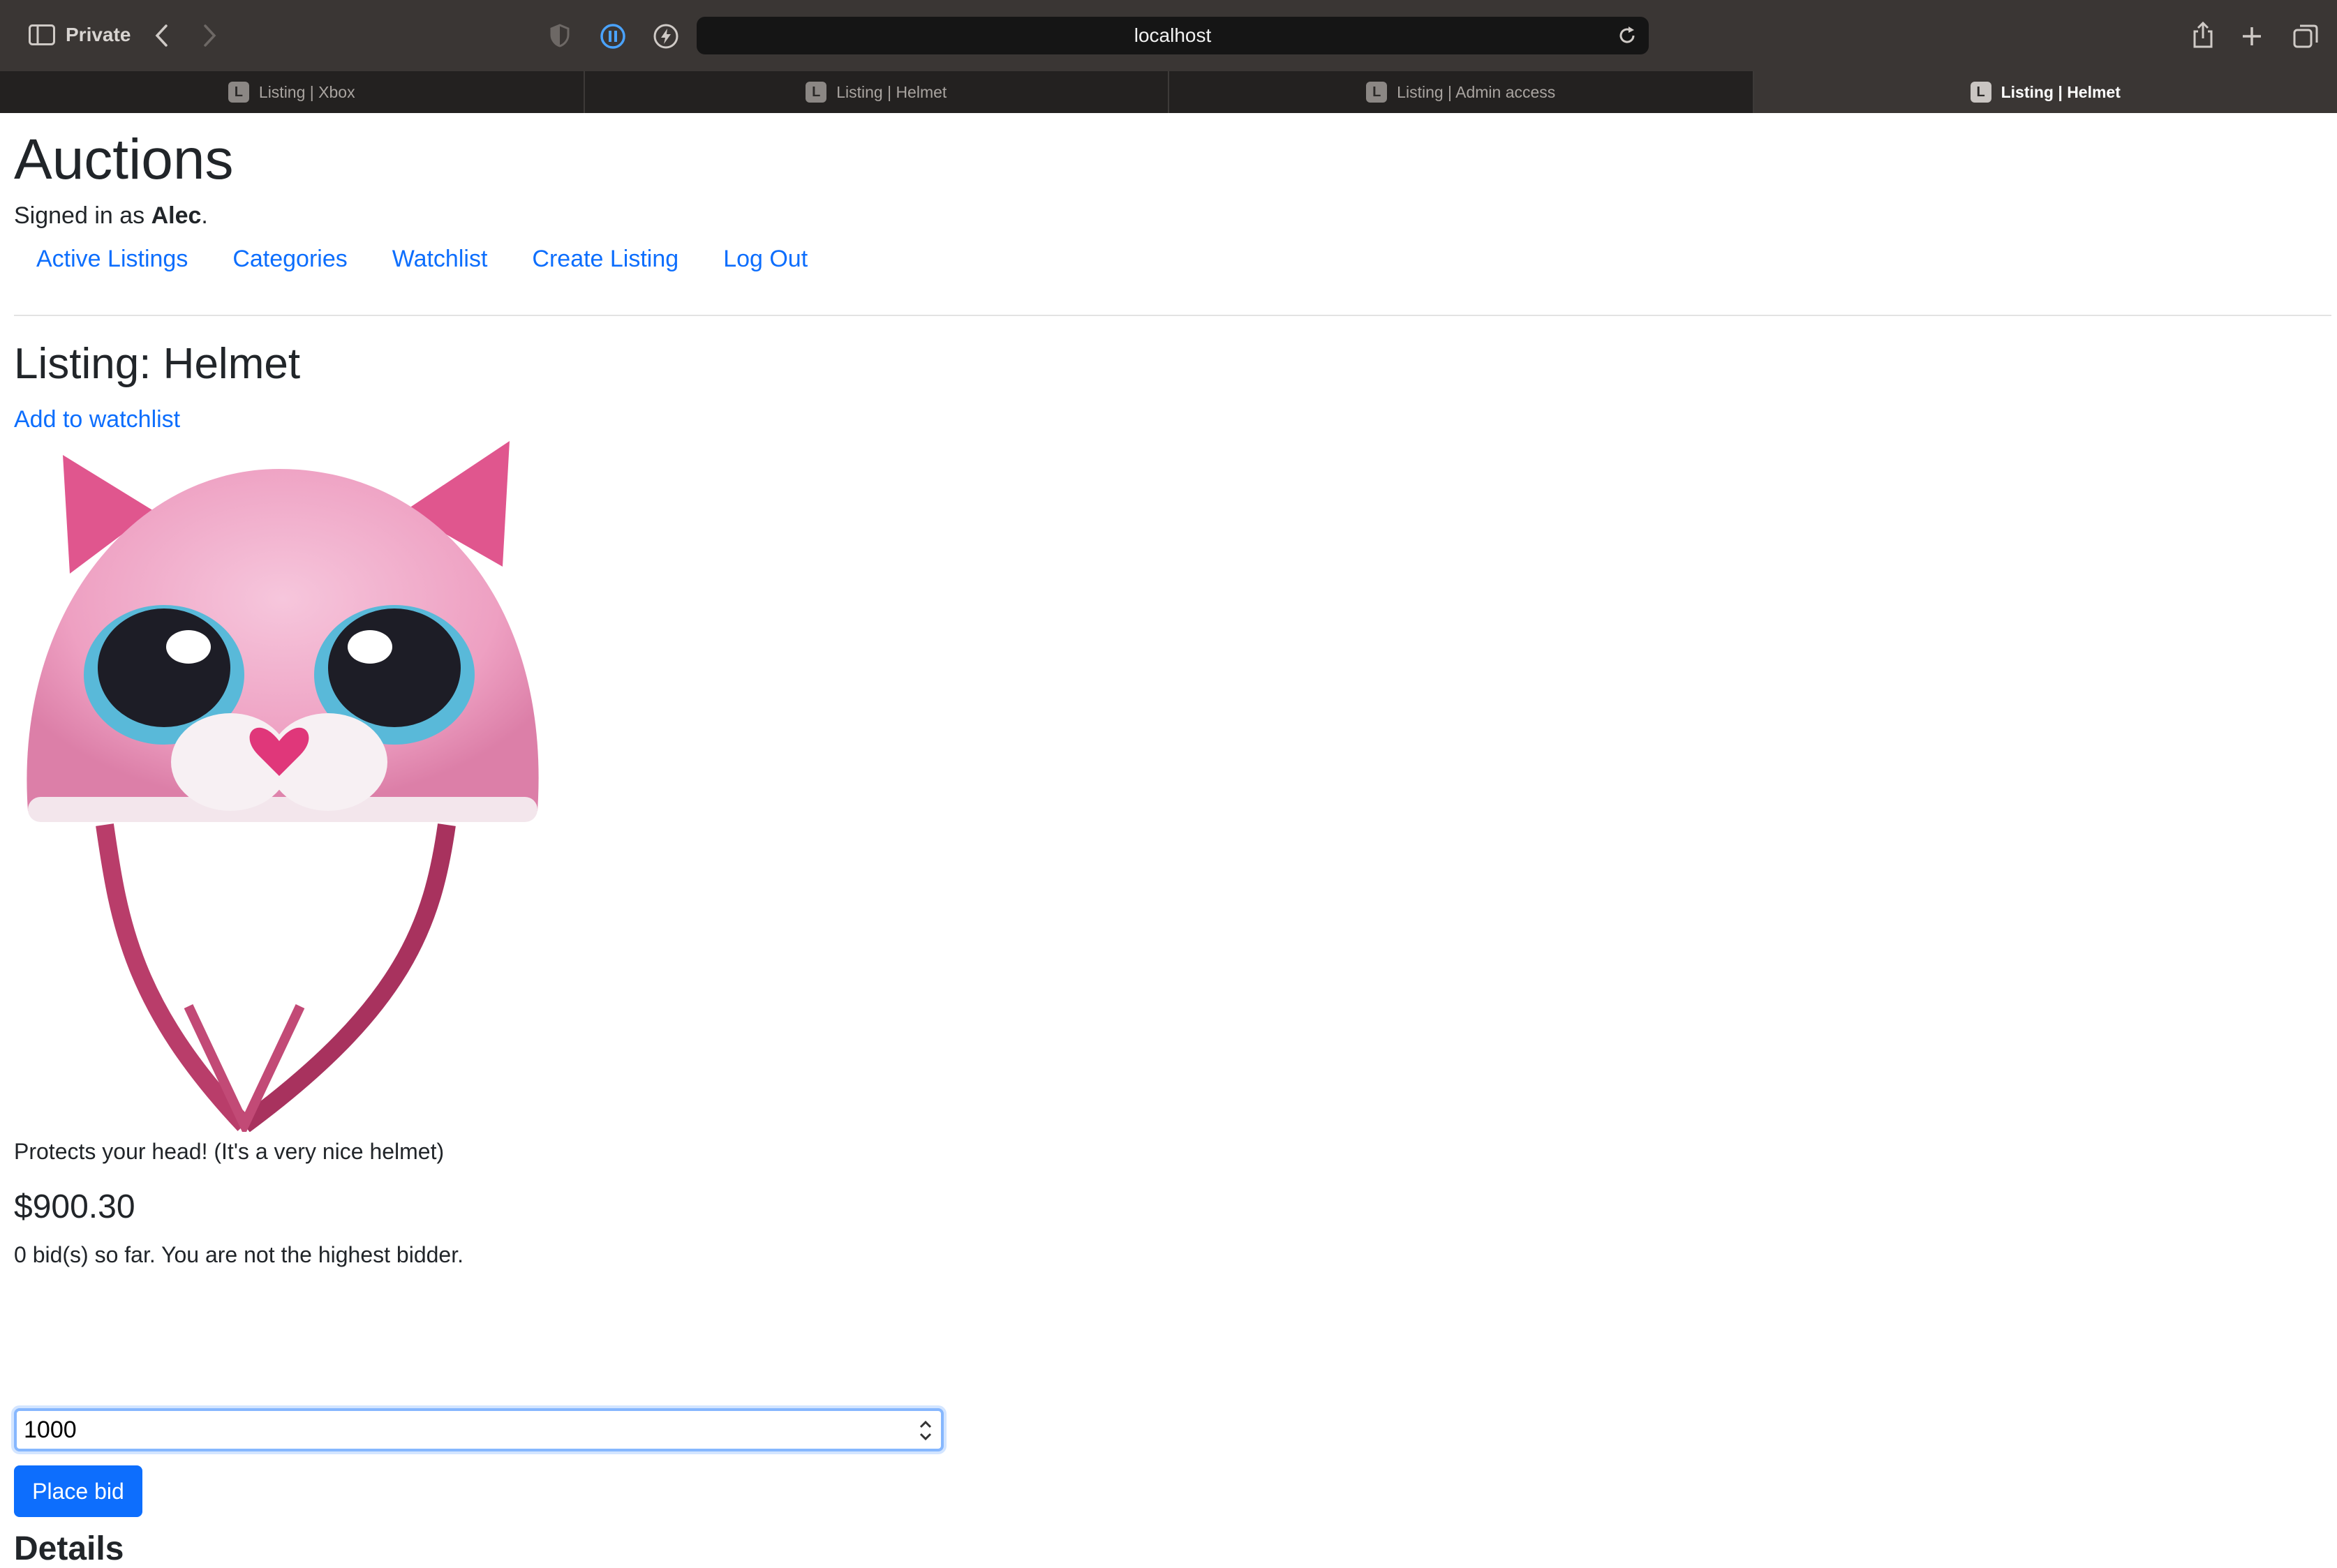  Describe the element at coordinates (176, 215) in the screenshot. I see `username: Alec` at that location.